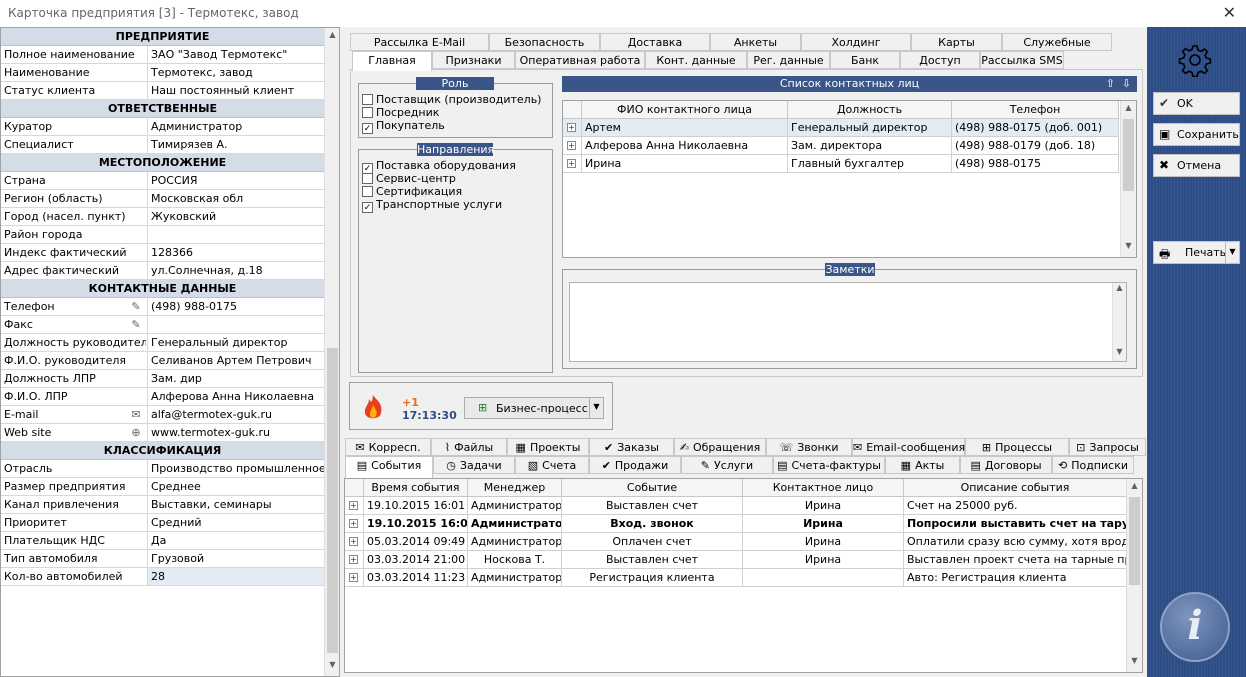  I want to click on property-row: Индекс фактический 128366, so click(162, 253).